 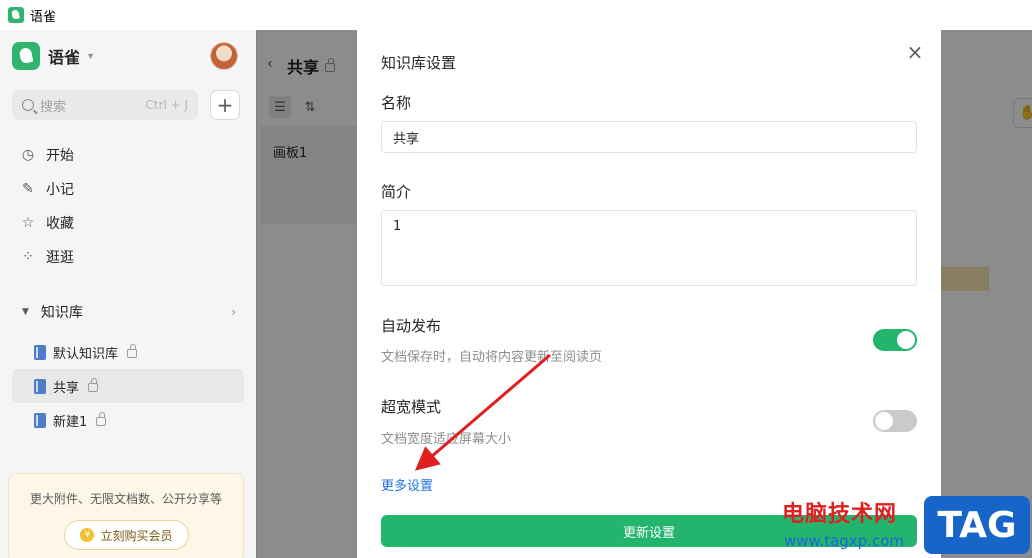 I want to click on wide-mode-toggle, so click(x=895, y=421).